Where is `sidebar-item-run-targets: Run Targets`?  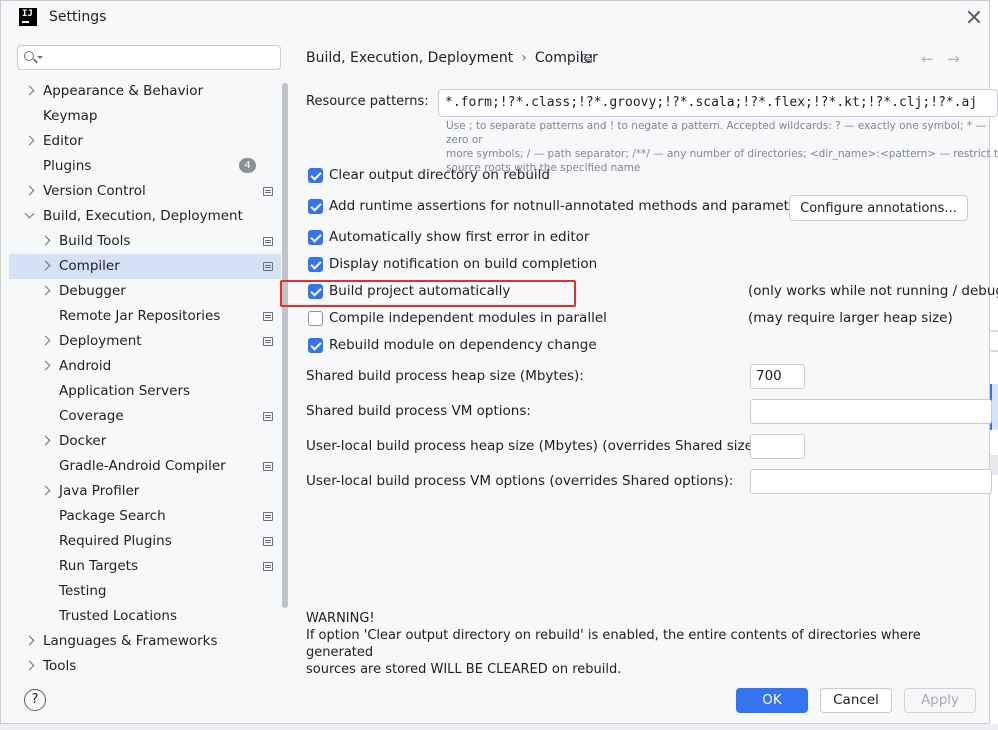
sidebar-item-run-targets: Run Targets is located at coordinates (145, 566).